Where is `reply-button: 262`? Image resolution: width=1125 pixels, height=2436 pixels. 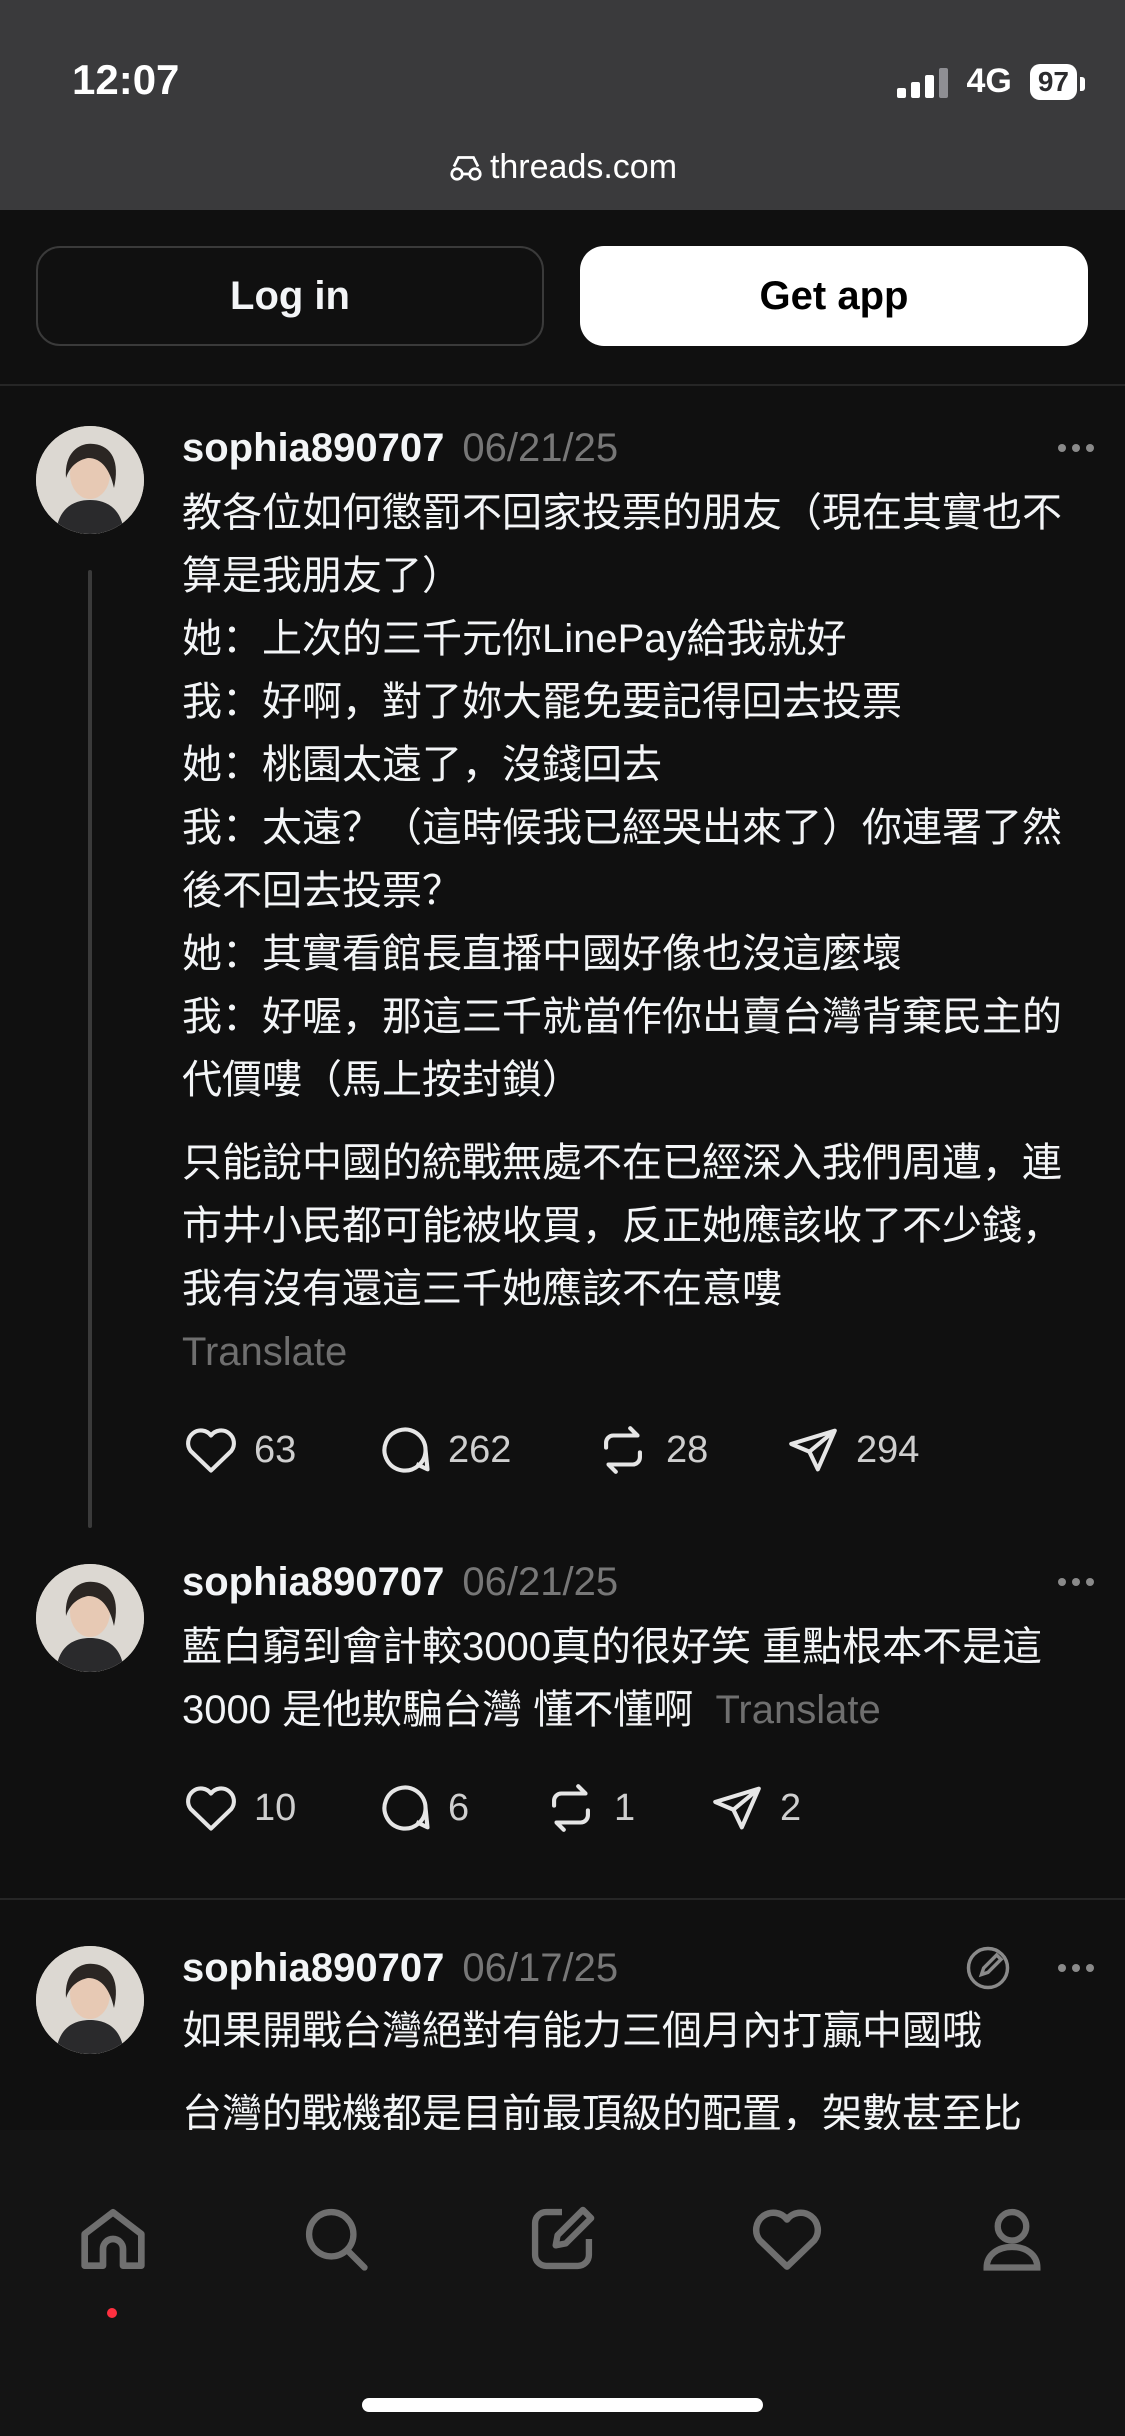 reply-button: 262 is located at coordinates (485, 1450).